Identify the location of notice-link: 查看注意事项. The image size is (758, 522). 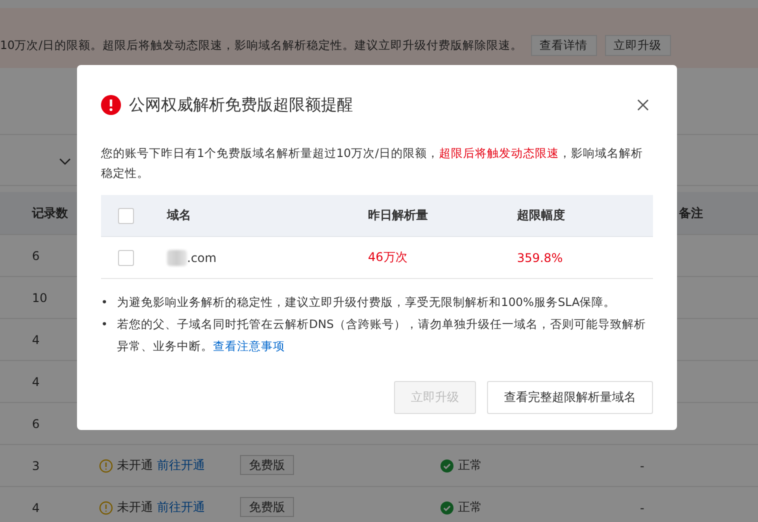
(249, 346).